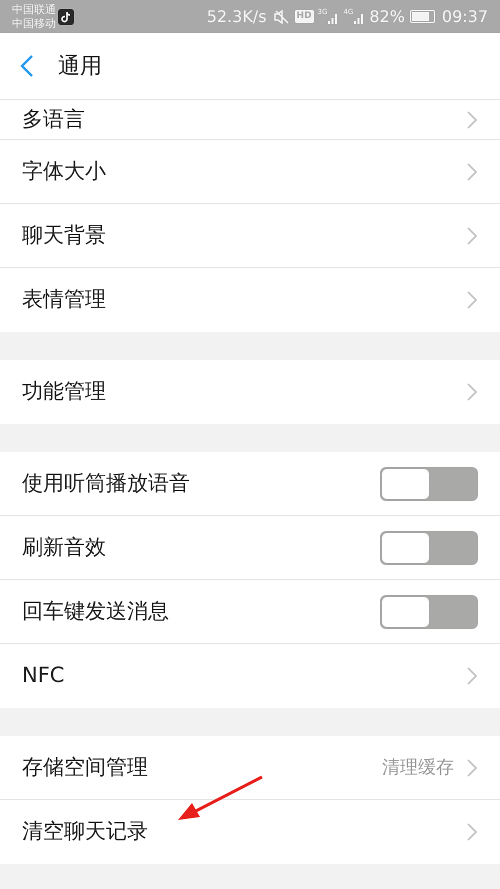  What do you see at coordinates (34, 23) in the screenshot?
I see `carrier-name: 中国移动` at bounding box center [34, 23].